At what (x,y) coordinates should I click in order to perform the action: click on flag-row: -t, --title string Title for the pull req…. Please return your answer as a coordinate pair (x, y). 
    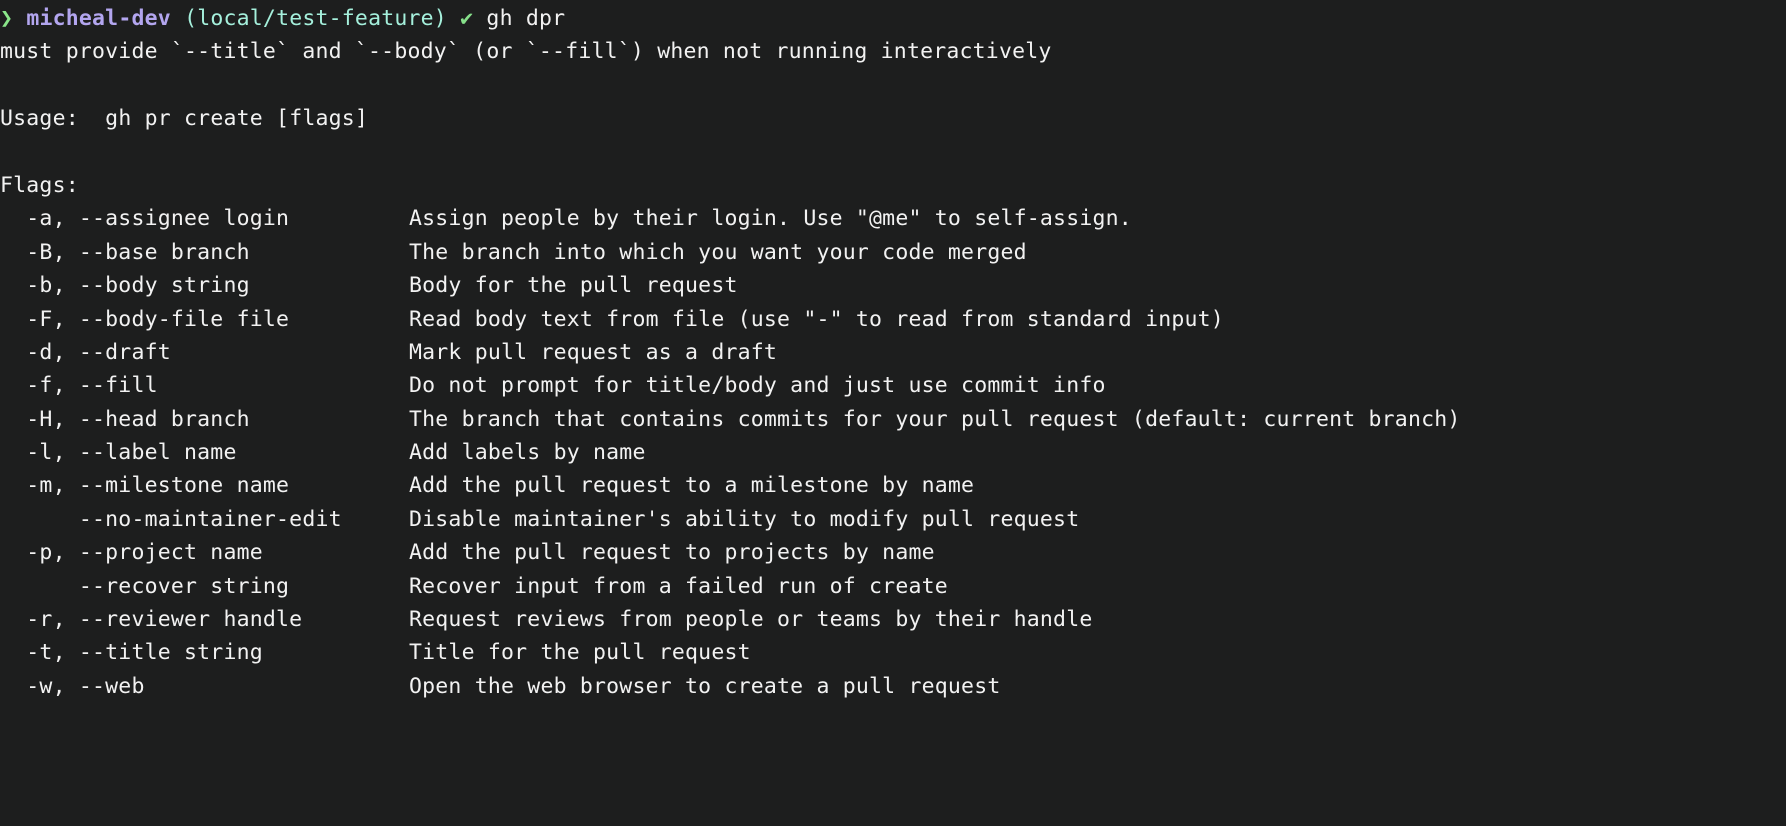
    Looking at the image, I should click on (893, 652).